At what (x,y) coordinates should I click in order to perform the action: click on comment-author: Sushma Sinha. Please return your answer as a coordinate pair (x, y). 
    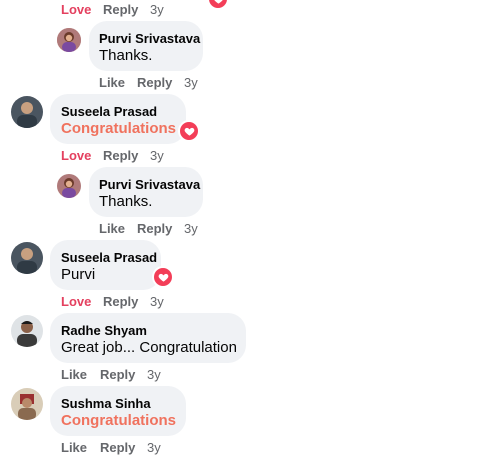
    Looking at the image, I should click on (106, 403).